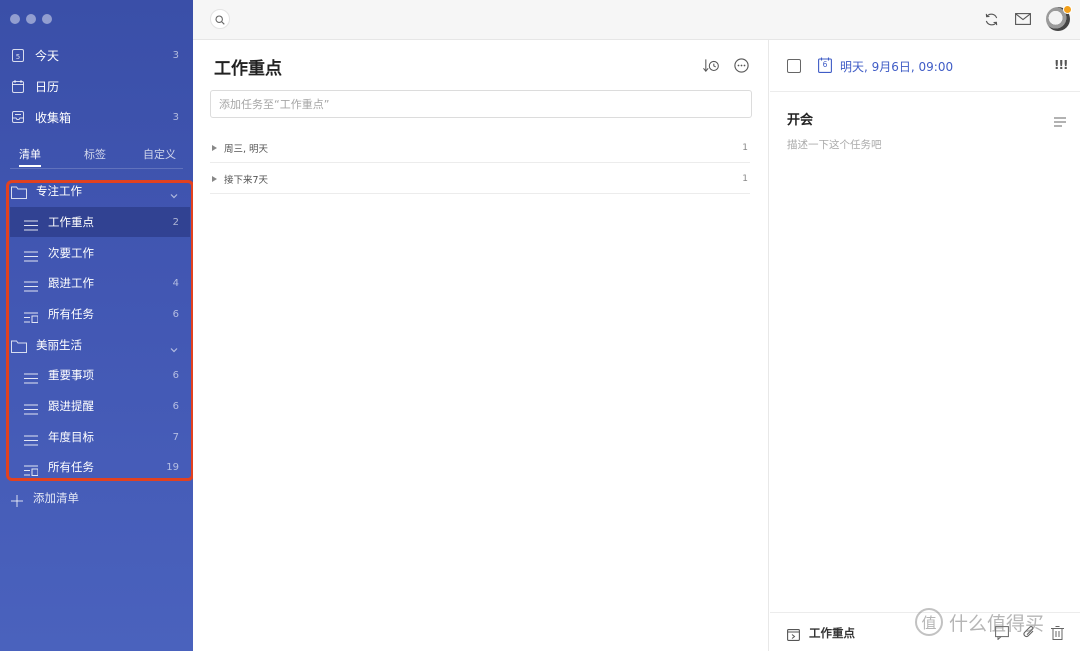 The width and height of the screenshot is (1080, 651). What do you see at coordinates (100, 330) in the screenshot?
I see `highlight-annotation-box` at bounding box center [100, 330].